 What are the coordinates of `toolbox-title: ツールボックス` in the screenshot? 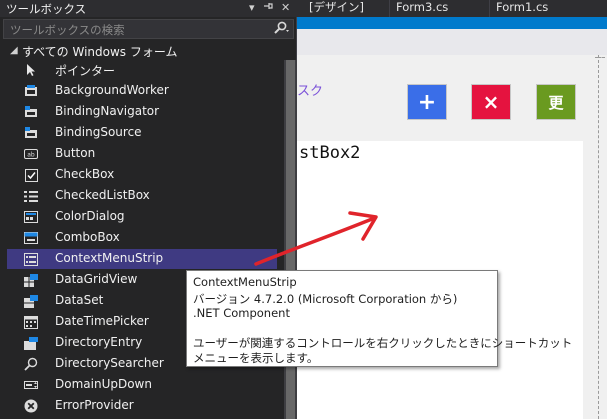 It's located at (46, 9).